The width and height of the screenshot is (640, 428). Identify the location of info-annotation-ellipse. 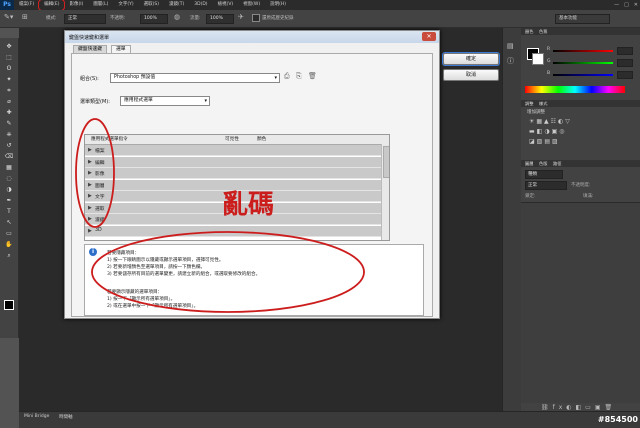
(228, 272).